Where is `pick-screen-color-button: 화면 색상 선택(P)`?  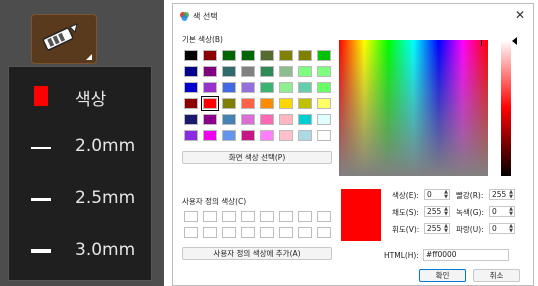
pick-screen-color-button: 화면 색상 선택(P) is located at coordinates (257, 157).